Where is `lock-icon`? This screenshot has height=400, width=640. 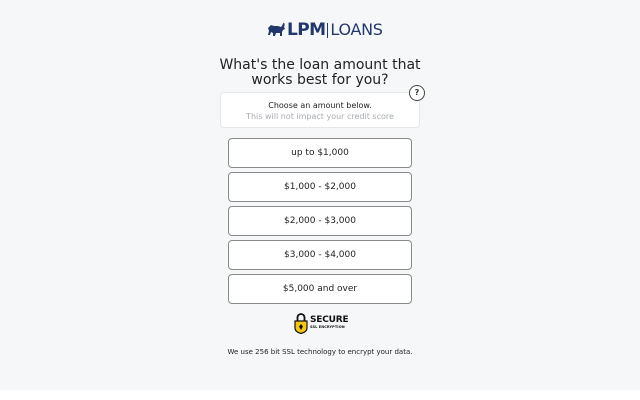 lock-icon is located at coordinates (301, 323).